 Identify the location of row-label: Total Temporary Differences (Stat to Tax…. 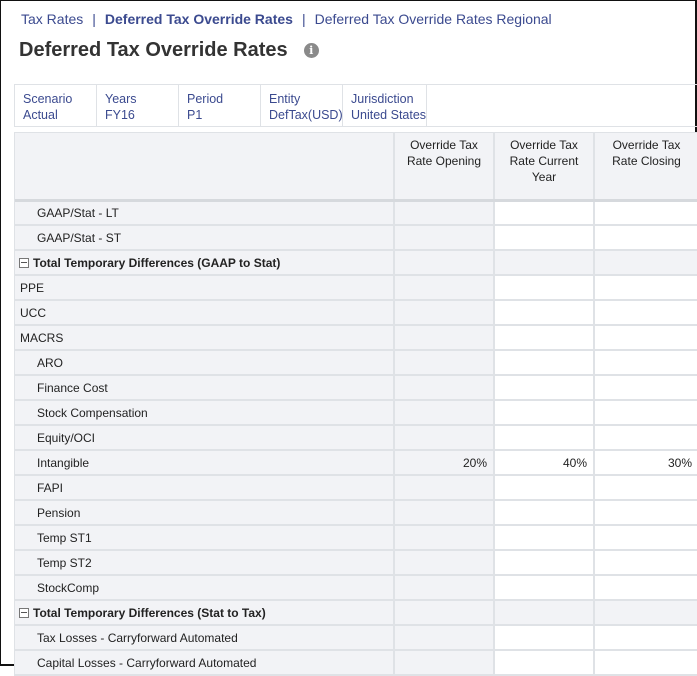
(205, 613).